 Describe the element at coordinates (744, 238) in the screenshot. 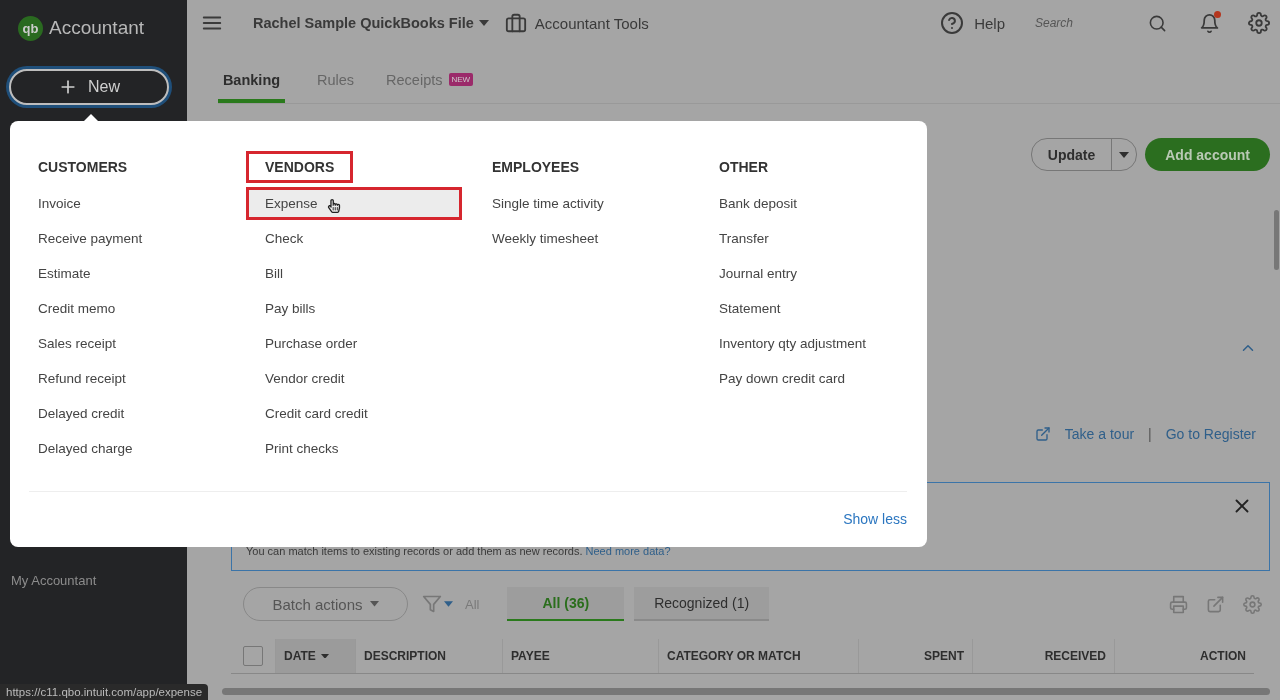

I see `menu-item: Transfer` at that location.